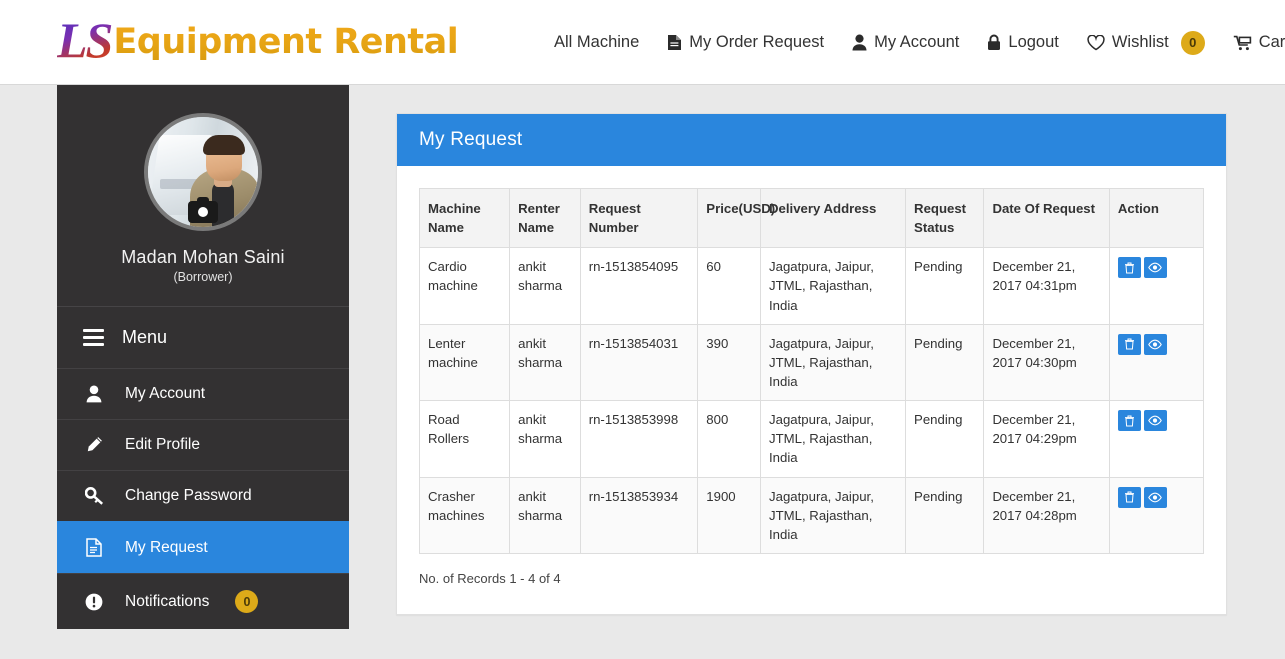 The image size is (1285, 659). I want to click on nav-item-cart: Cart 0, so click(1252, 43).